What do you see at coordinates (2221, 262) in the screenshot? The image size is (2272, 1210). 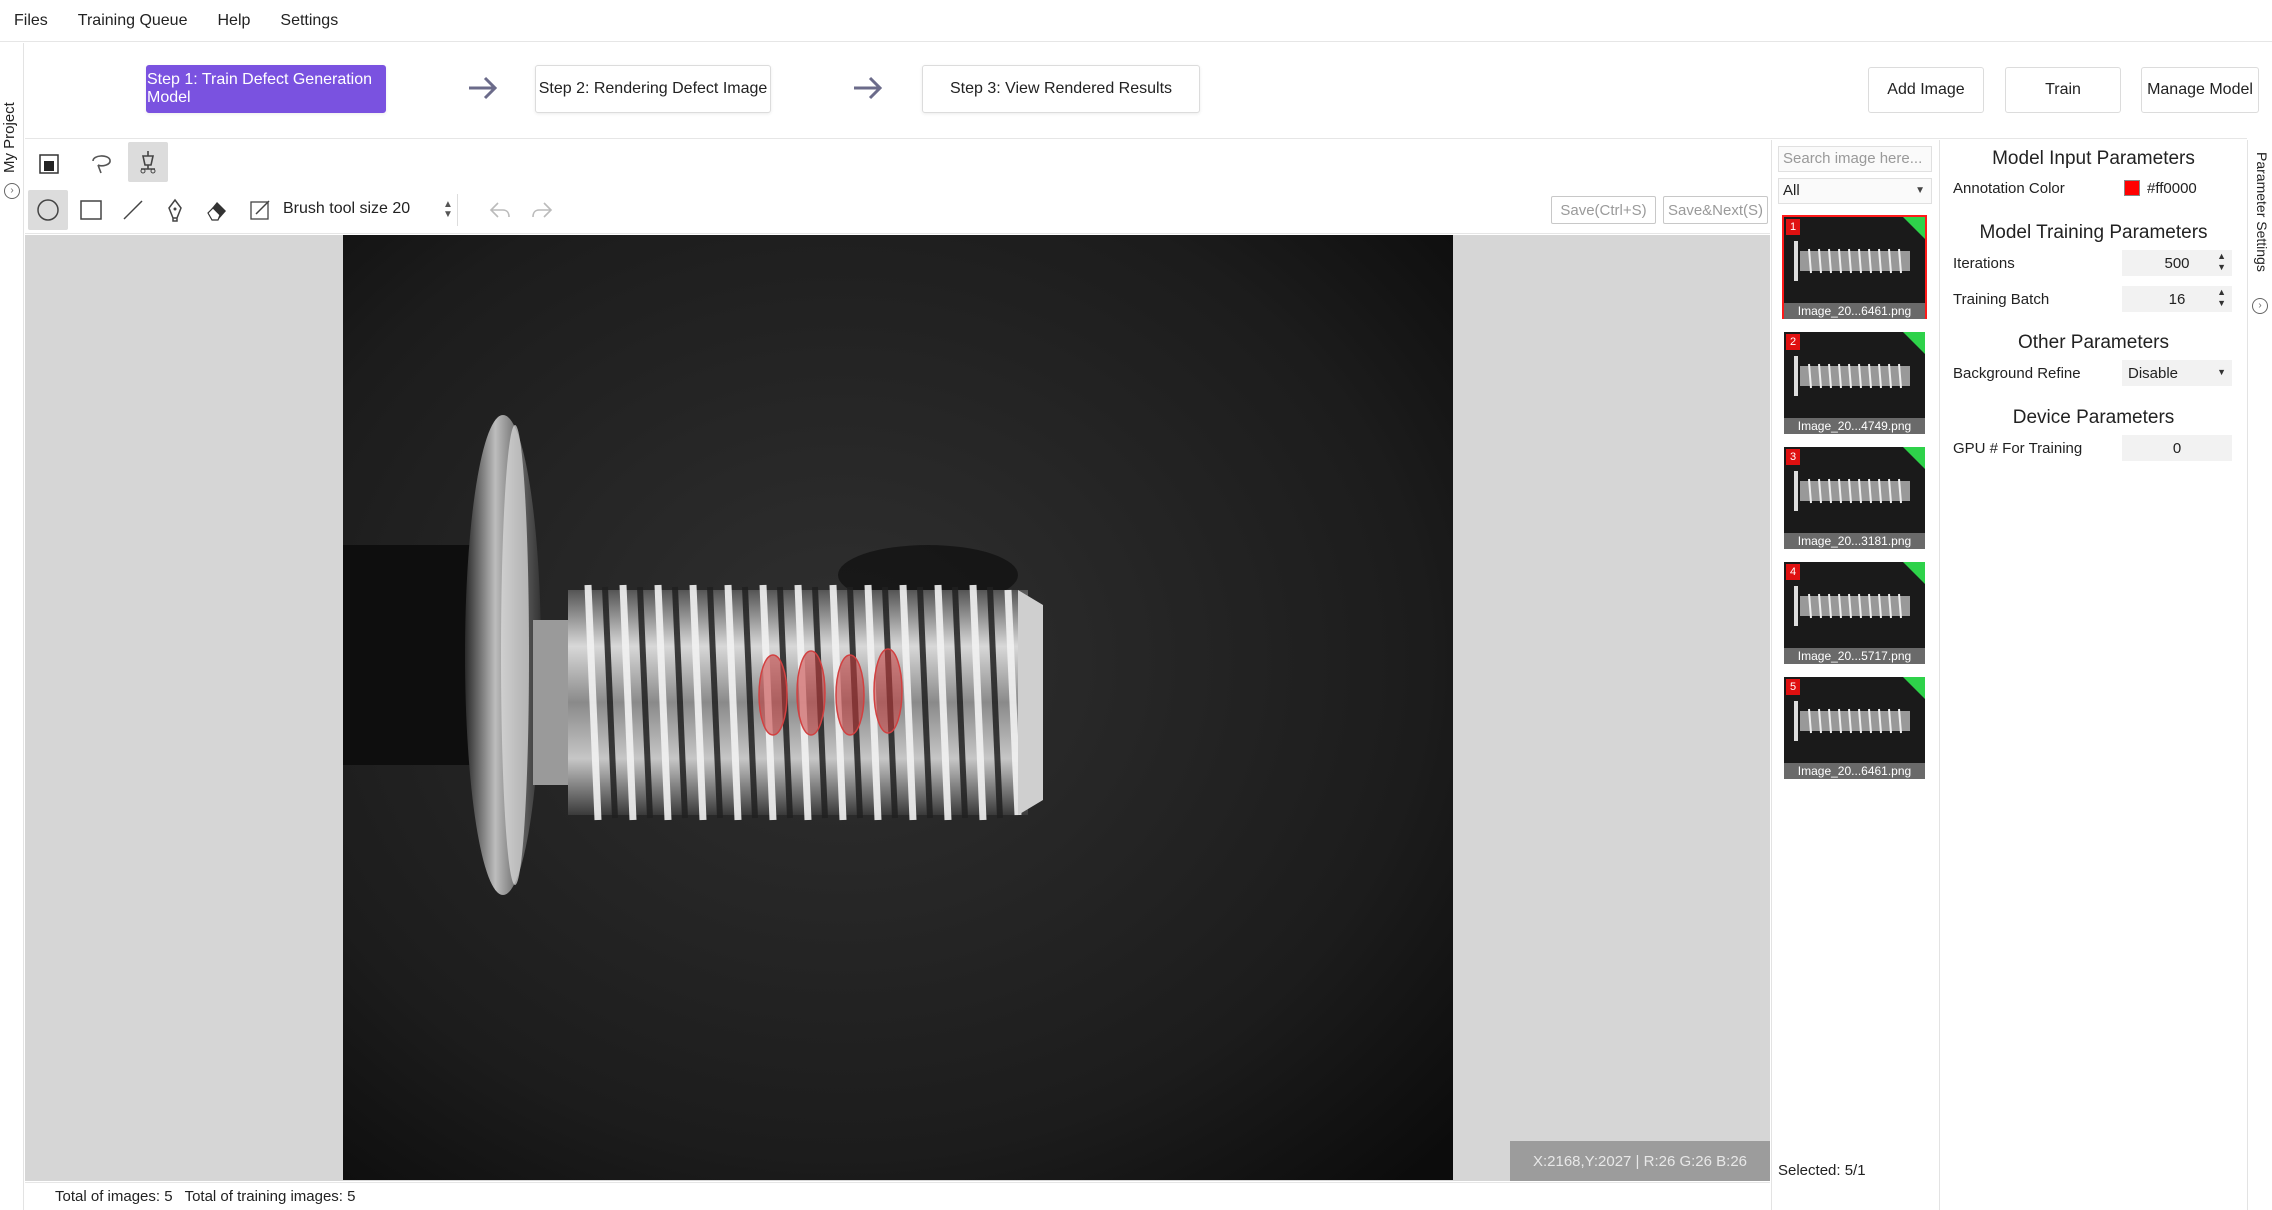 I see `iterations-stepper: ▲ ▼` at bounding box center [2221, 262].